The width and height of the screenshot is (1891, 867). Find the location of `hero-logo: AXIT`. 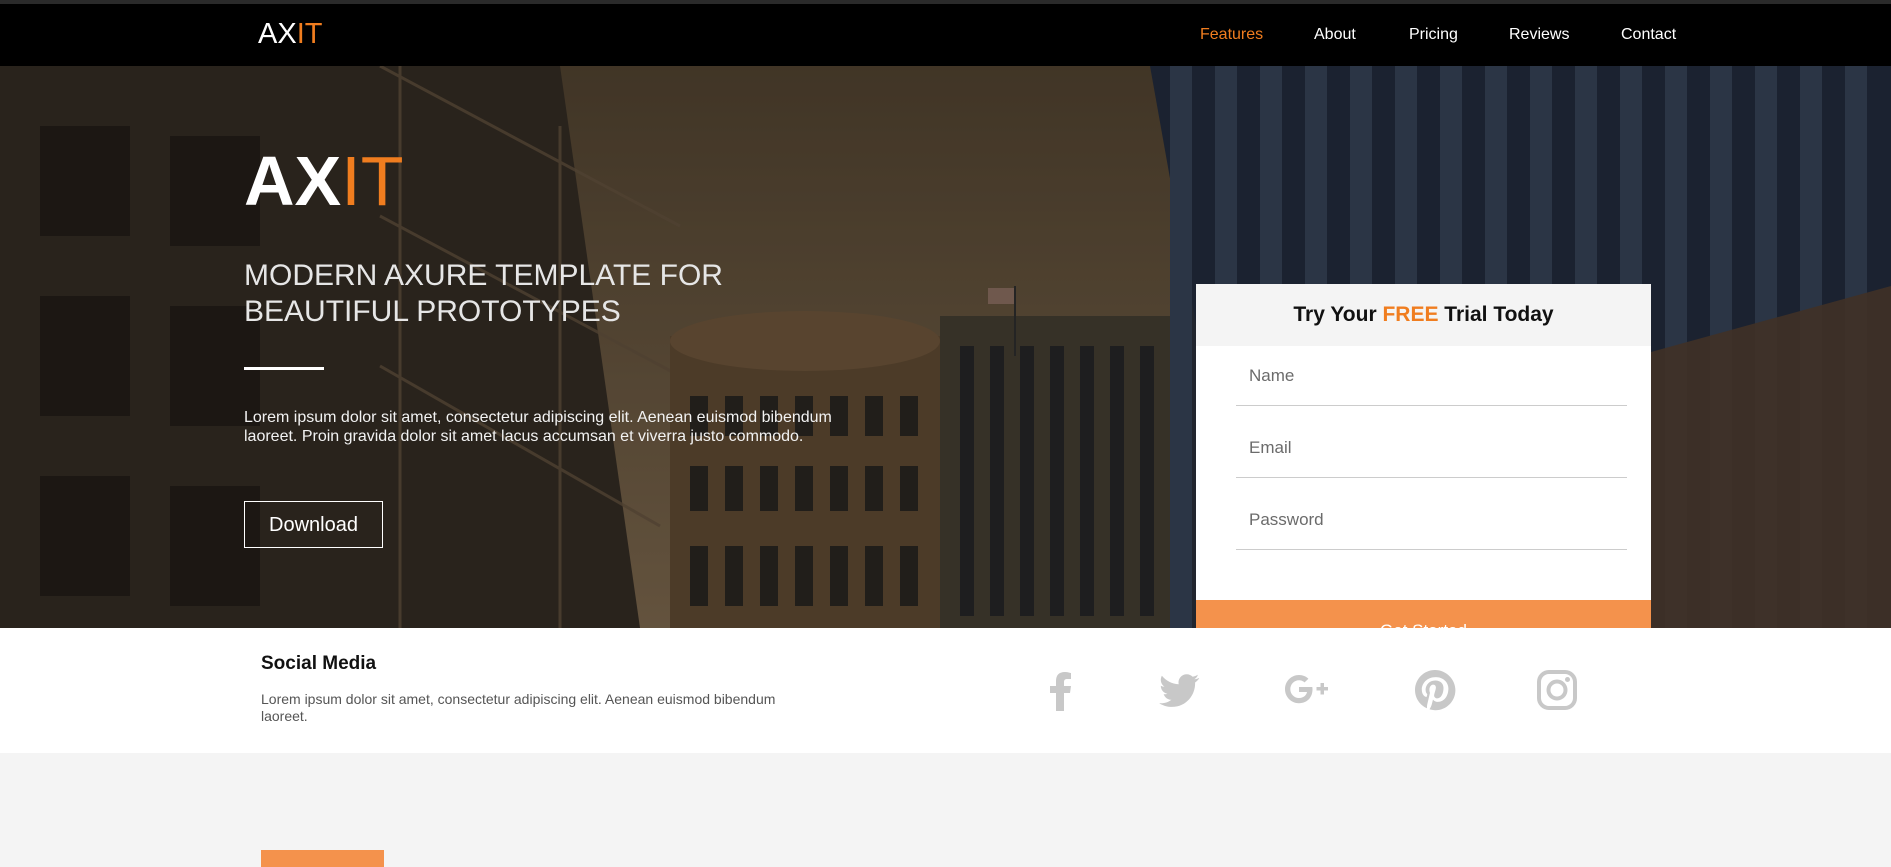

hero-logo: AXIT is located at coordinates (323, 181).